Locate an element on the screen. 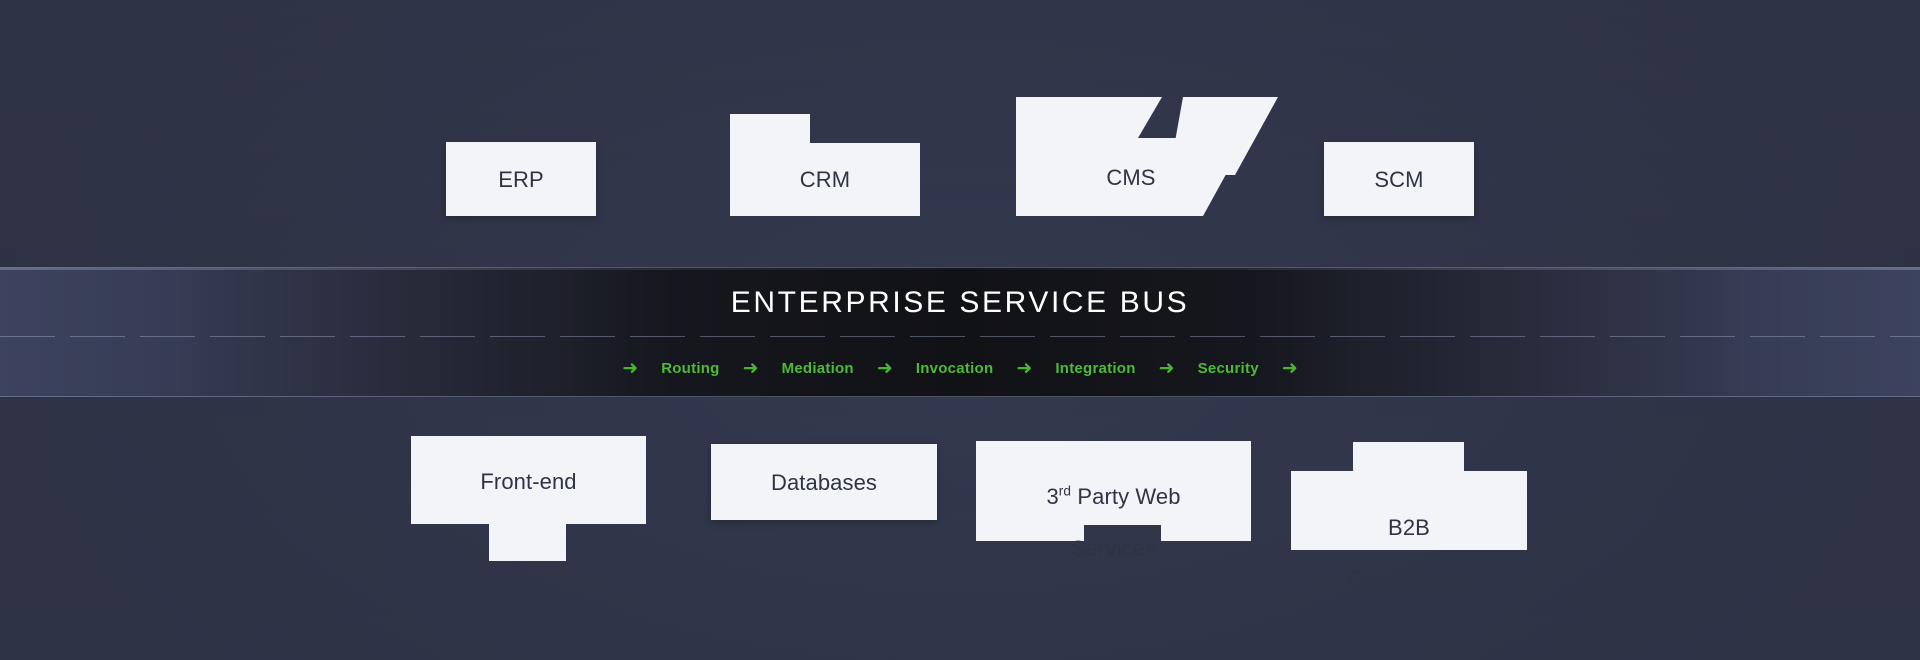 This screenshot has height=660, width=1920. system-node-erp: ERP is located at coordinates (521, 179).